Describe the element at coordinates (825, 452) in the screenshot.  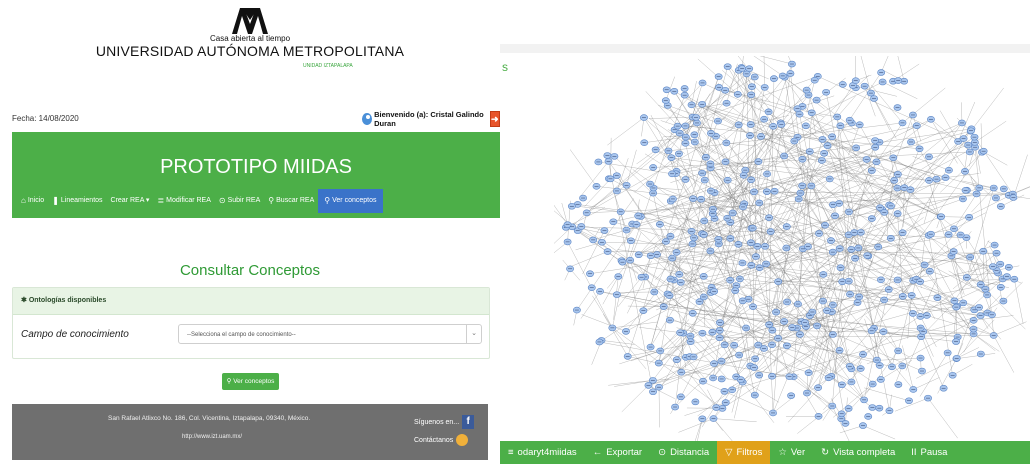
I see `toolbar-icon: ↻` at that location.